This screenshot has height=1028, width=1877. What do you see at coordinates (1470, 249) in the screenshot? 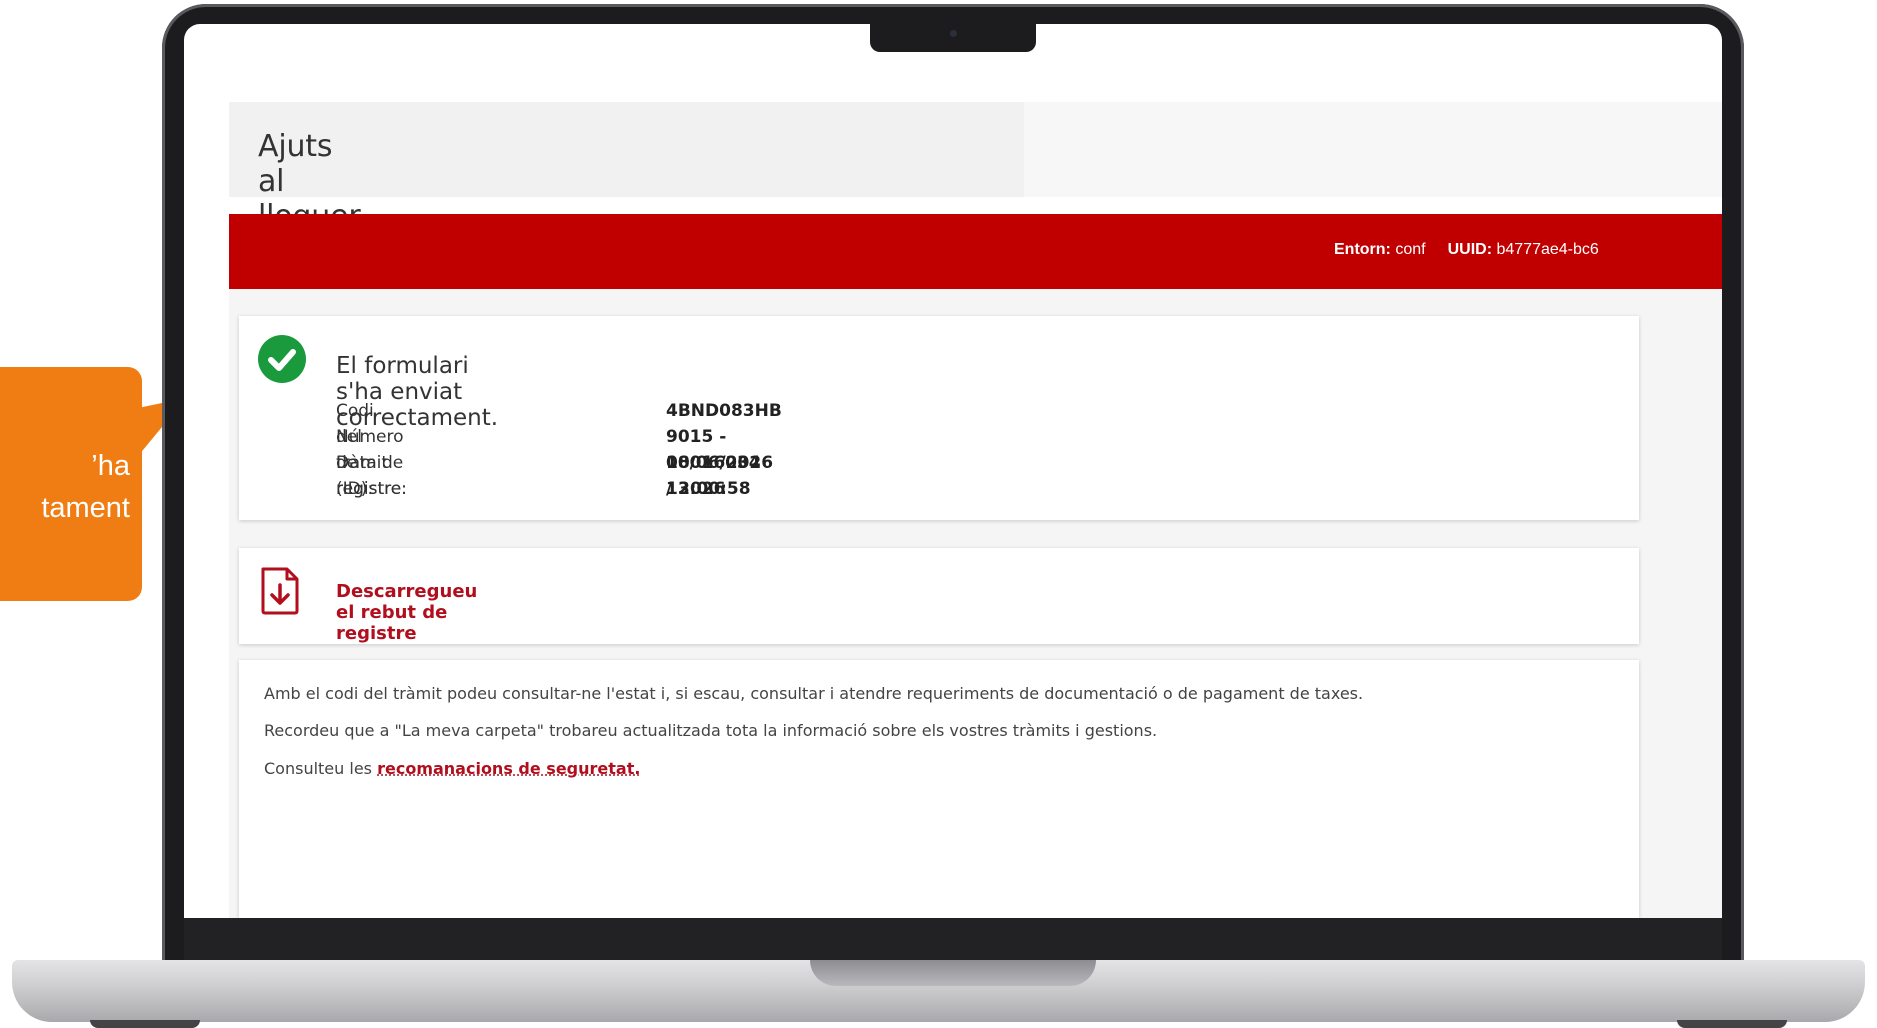
I see `uuid-label: UUID:` at bounding box center [1470, 249].